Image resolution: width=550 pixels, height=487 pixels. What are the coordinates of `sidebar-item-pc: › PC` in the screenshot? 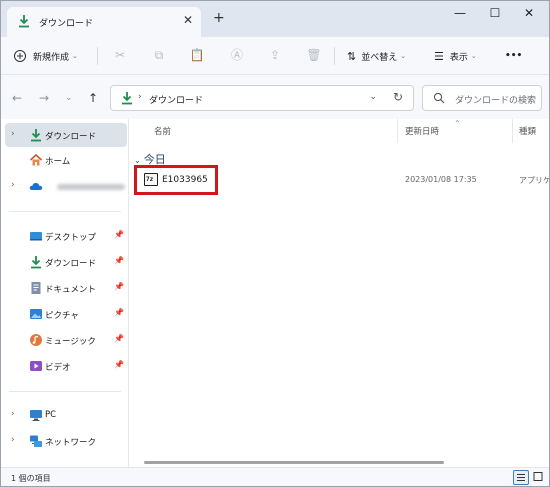 It's located at (66, 415).